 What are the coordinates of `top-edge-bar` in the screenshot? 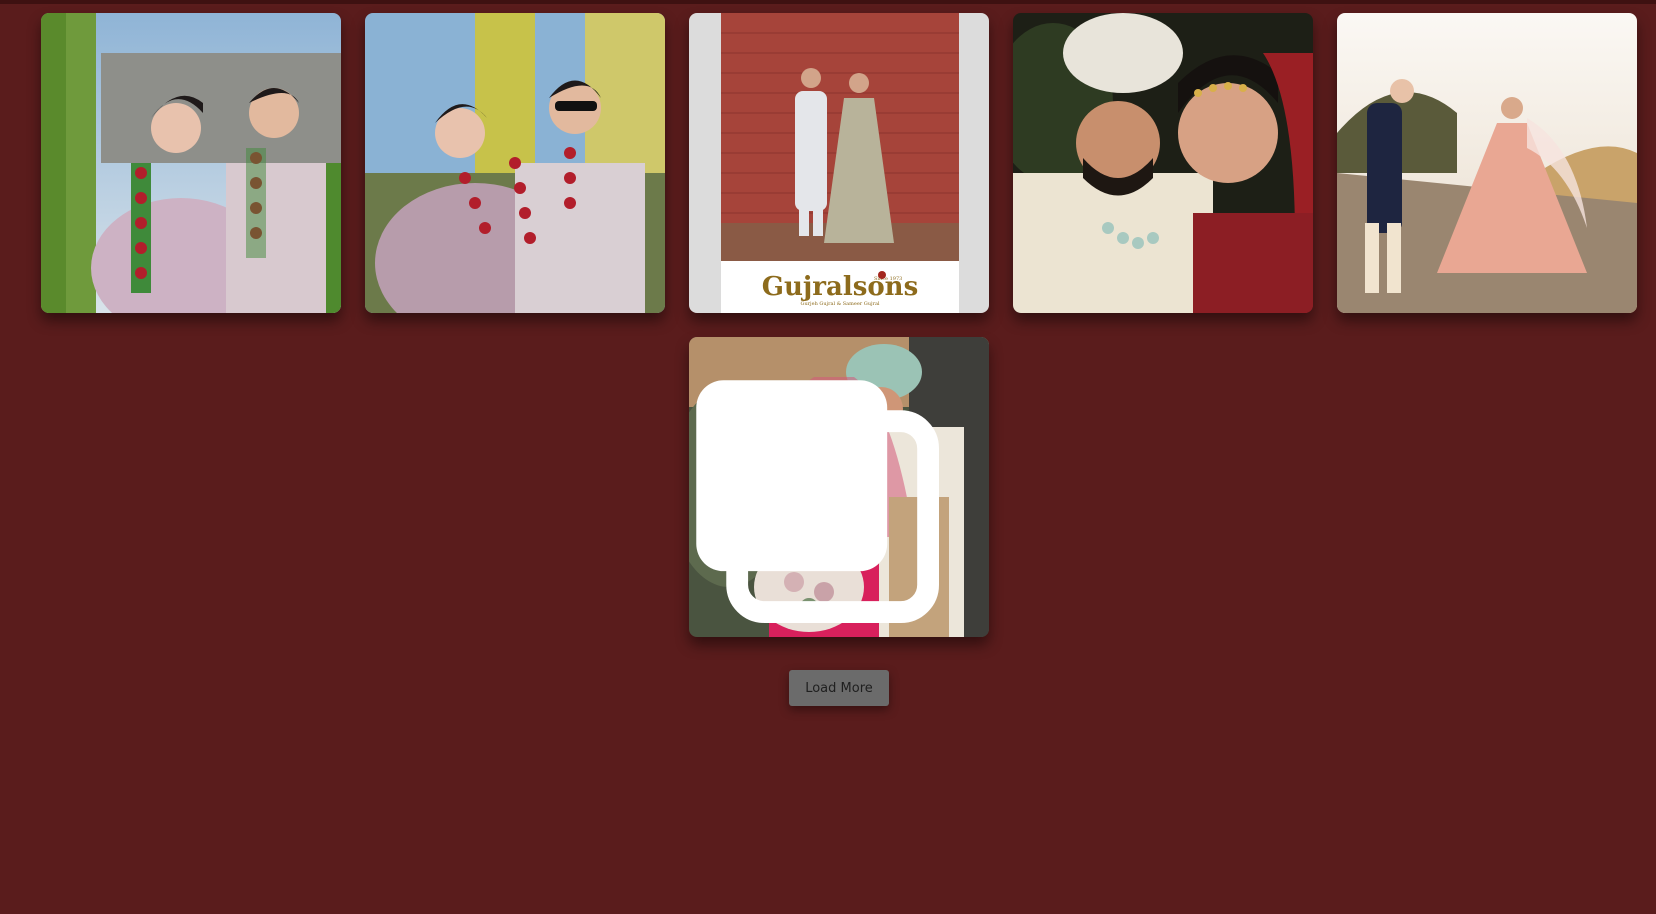 It's located at (828, 2).